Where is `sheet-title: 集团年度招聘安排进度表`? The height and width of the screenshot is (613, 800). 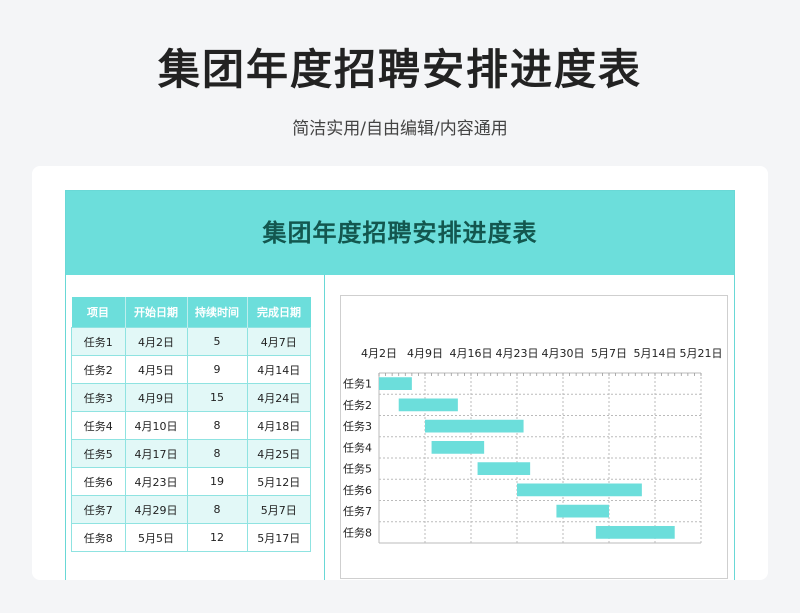
sheet-title: 集团年度招聘安排进度表 is located at coordinates (400, 233).